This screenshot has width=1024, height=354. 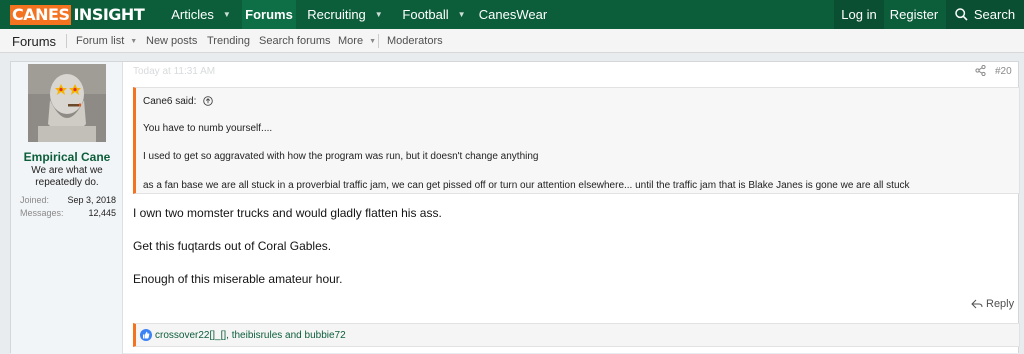 What do you see at coordinates (238, 279) in the screenshot?
I see `message-line: Enough of this miserable amateur hour.` at bounding box center [238, 279].